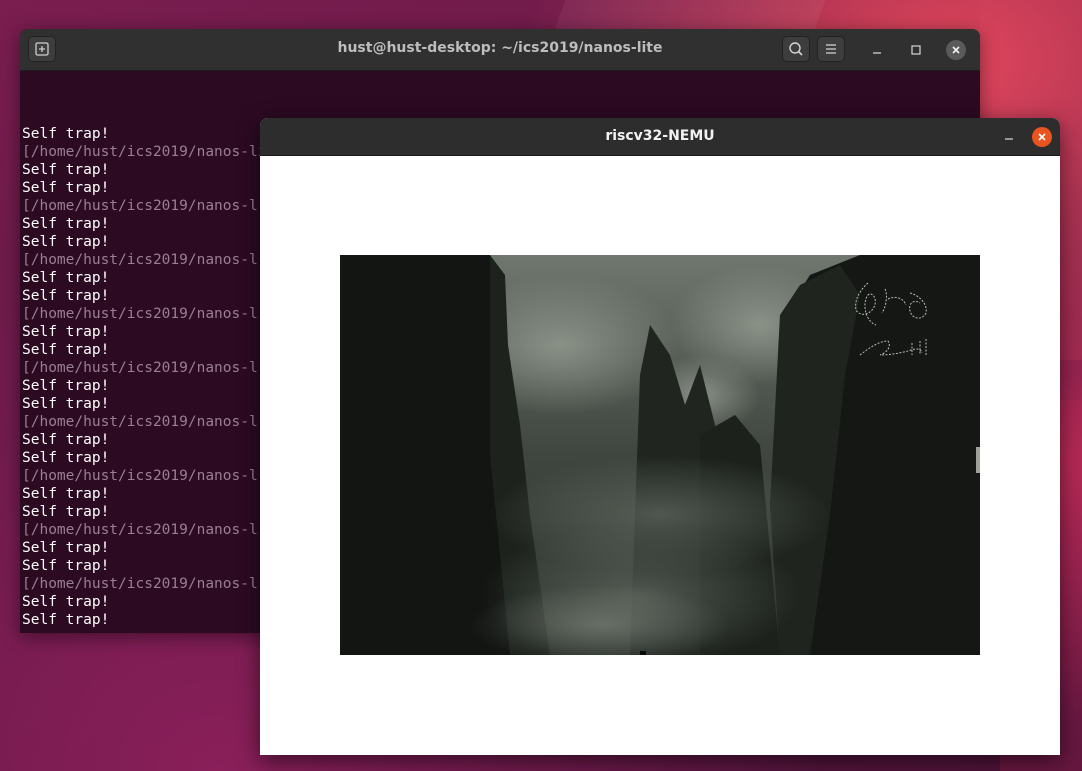 This screenshot has height=771, width=1082. I want to click on nemu-titlebar: riscv32-NEMU, so click(660, 137).